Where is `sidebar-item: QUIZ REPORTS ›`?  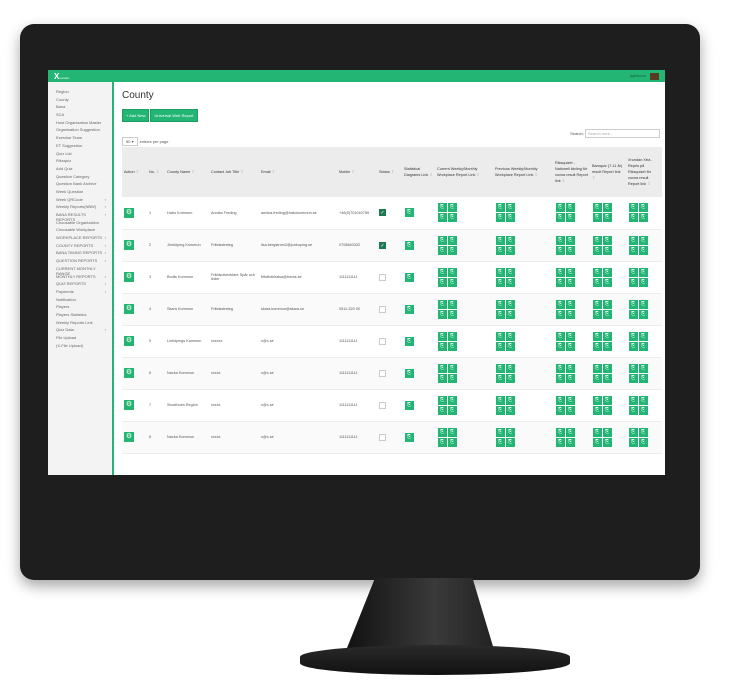
sidebar-item: QUIZ REPORTS › is located at coordinates (80, 285).